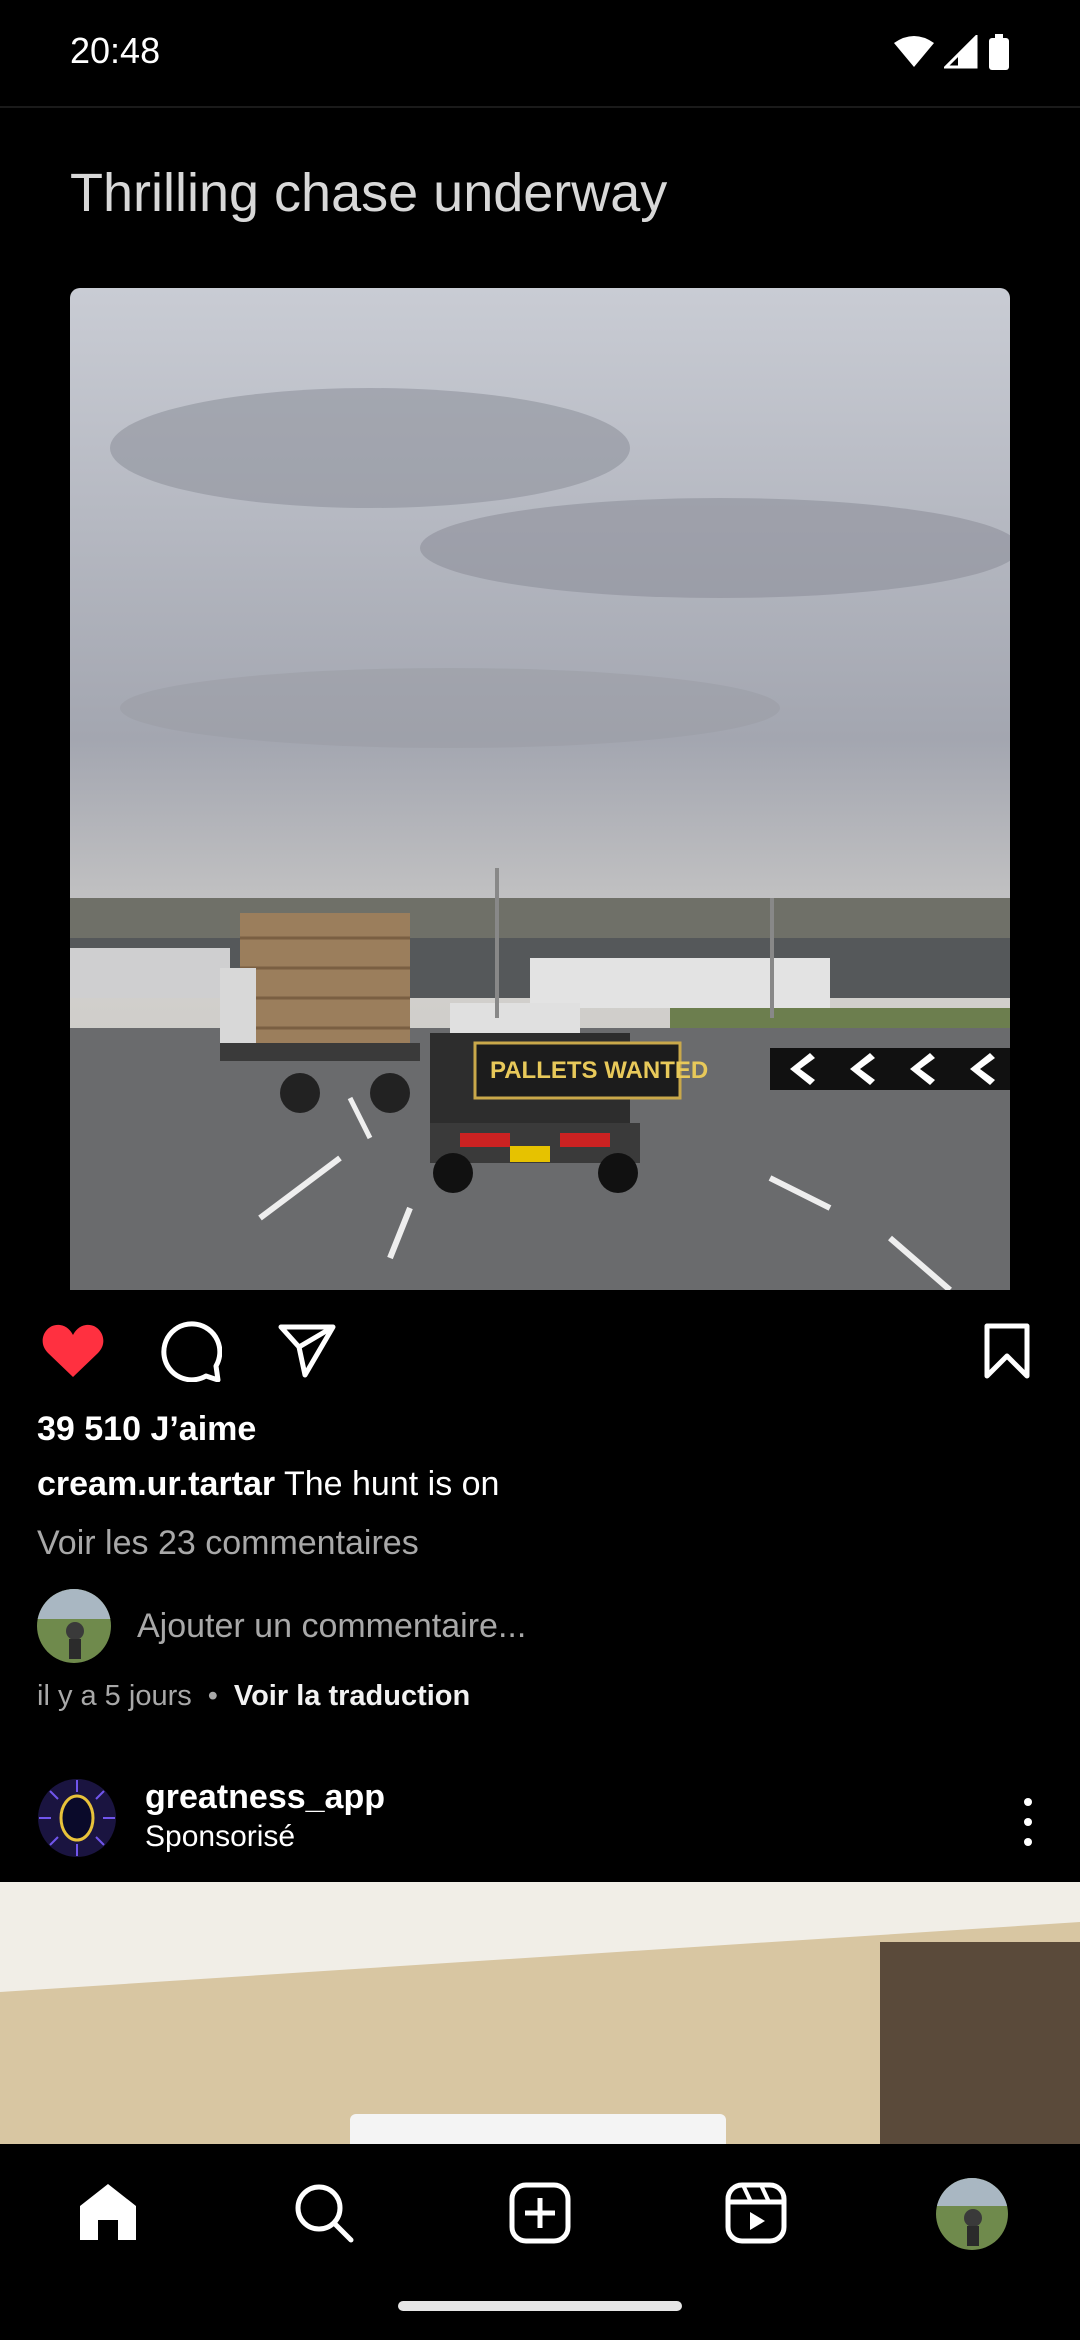 This screenshot has height=2340, width=1080. What do you see at coordinates (540, 1828) in the screenshot?
I see `sponsored-post-header: greatness_app Sponsorisé` at bounding box center [540, 1828].